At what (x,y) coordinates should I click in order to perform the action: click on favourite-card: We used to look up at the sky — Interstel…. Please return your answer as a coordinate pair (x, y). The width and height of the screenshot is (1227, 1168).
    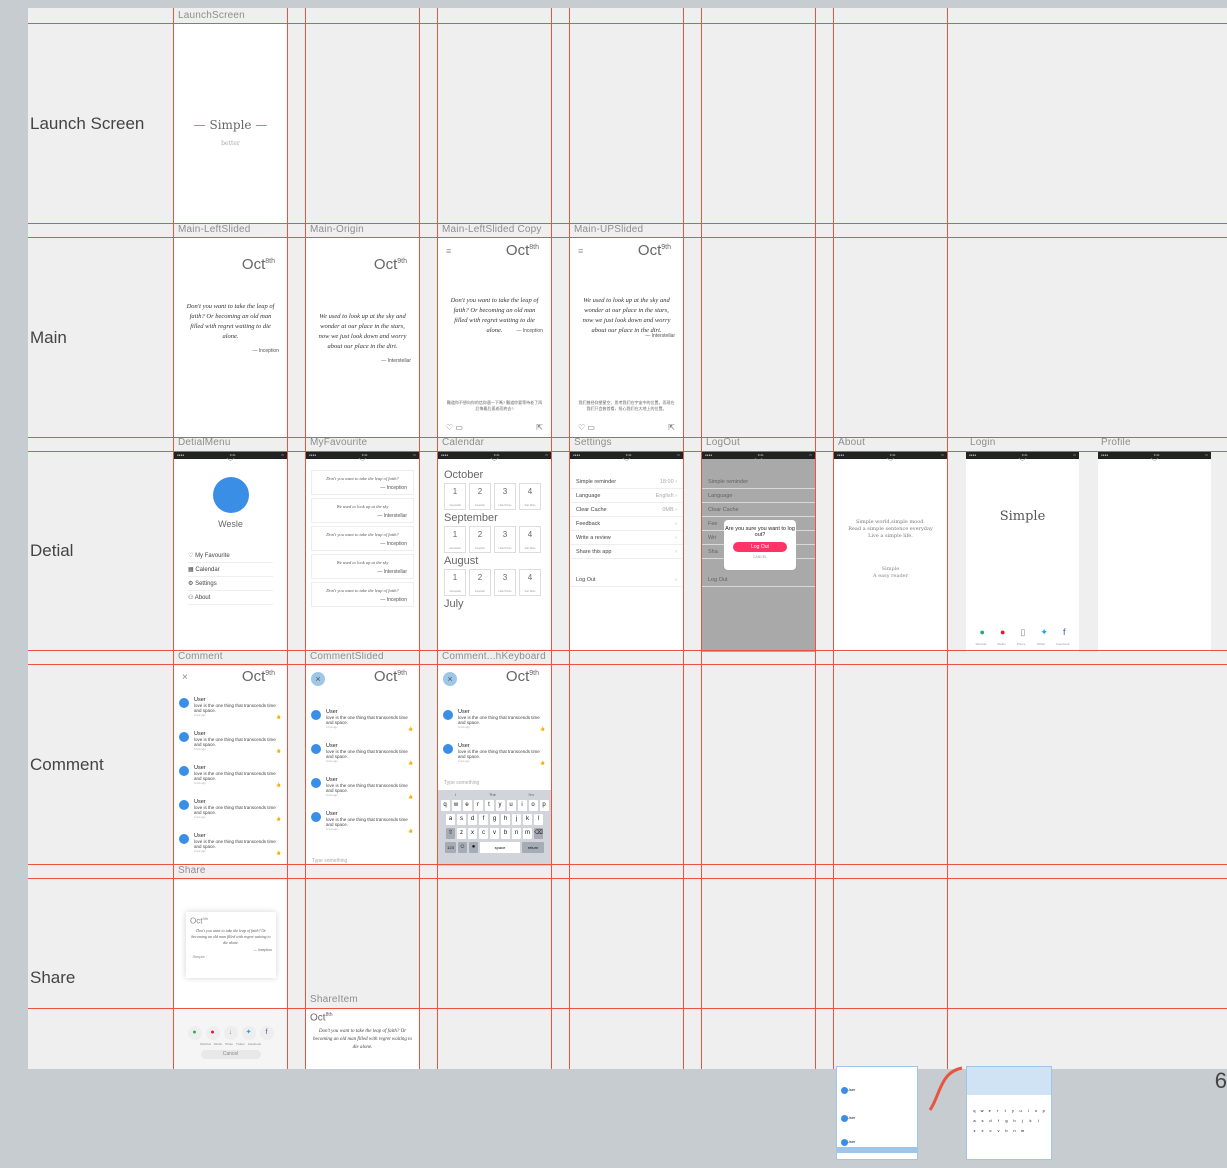
    Looking at the image, I should click on (362, 510).